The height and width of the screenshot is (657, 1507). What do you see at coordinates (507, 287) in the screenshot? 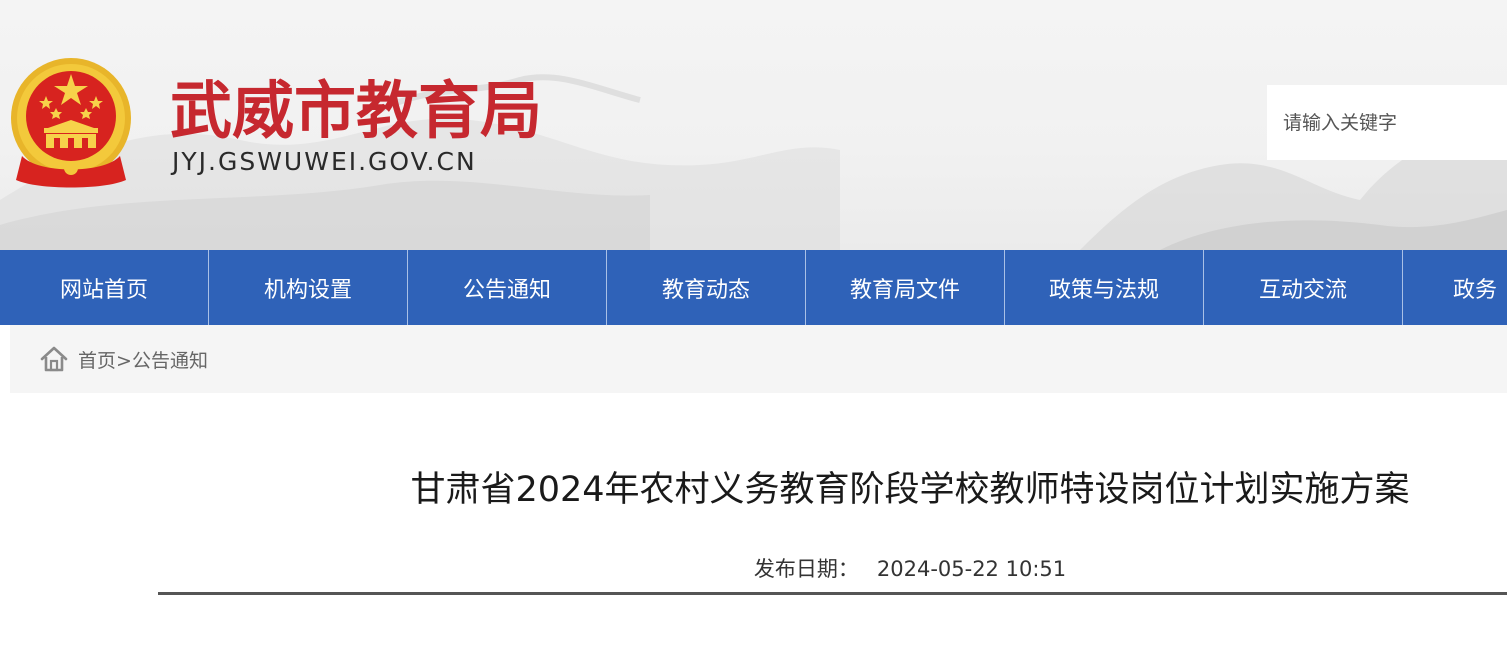
I see `nav-item-announcements: 公告通知` at bounding box center [507, 287].